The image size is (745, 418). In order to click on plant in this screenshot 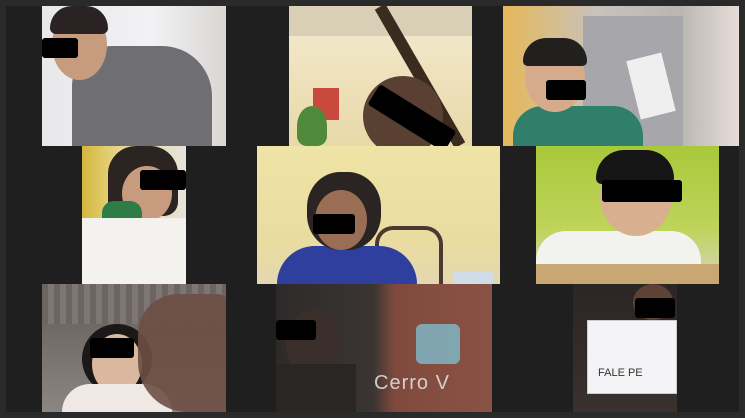, I will do `click(312, 126)`.